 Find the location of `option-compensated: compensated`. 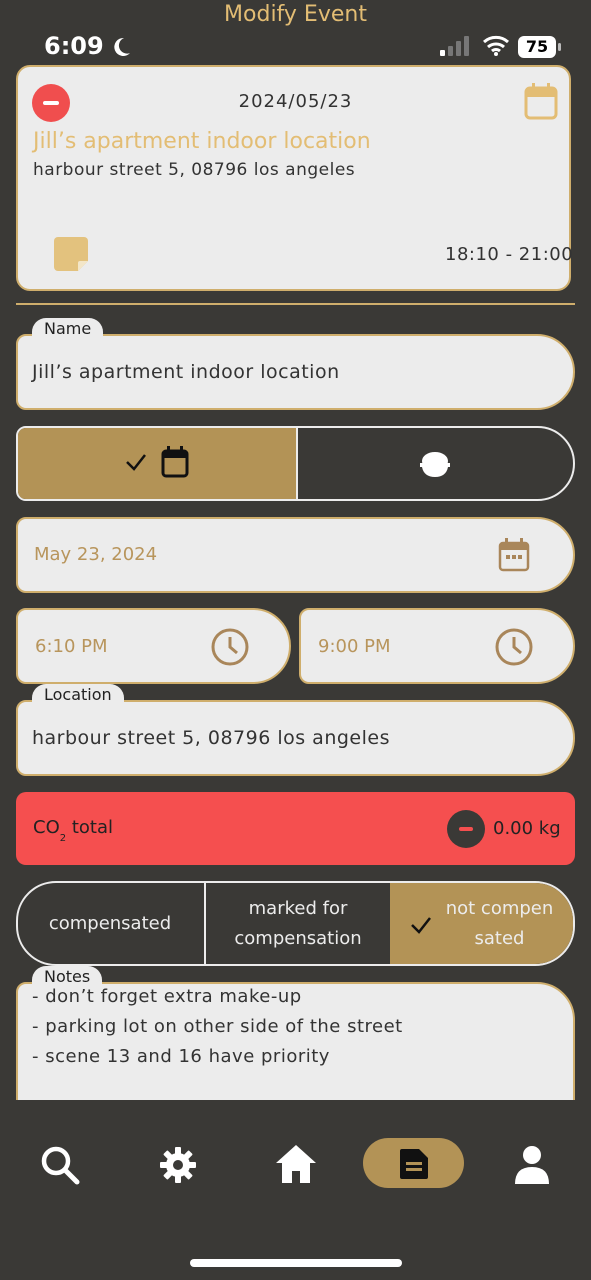

option-compensated: compensated is located at coordinates (110, 923).